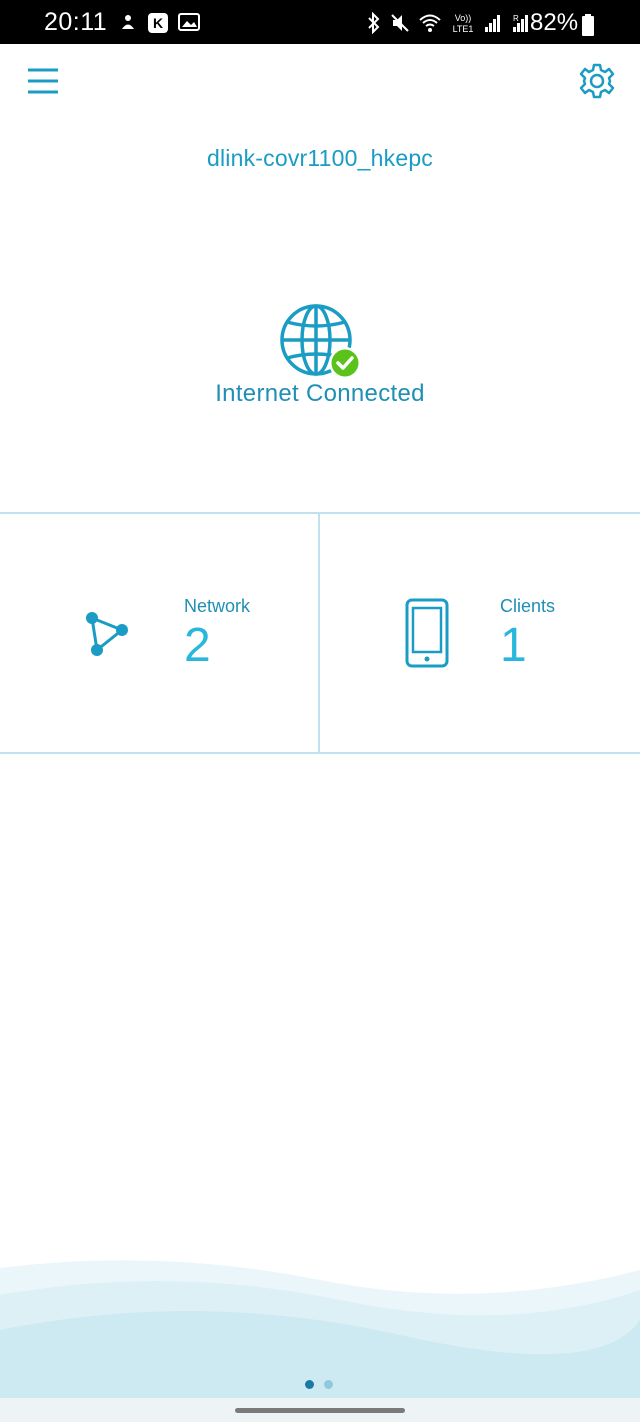 The height and width of the screenshot is (1422, 640). I want to click on k-app-icon: K, so click(158, 23).